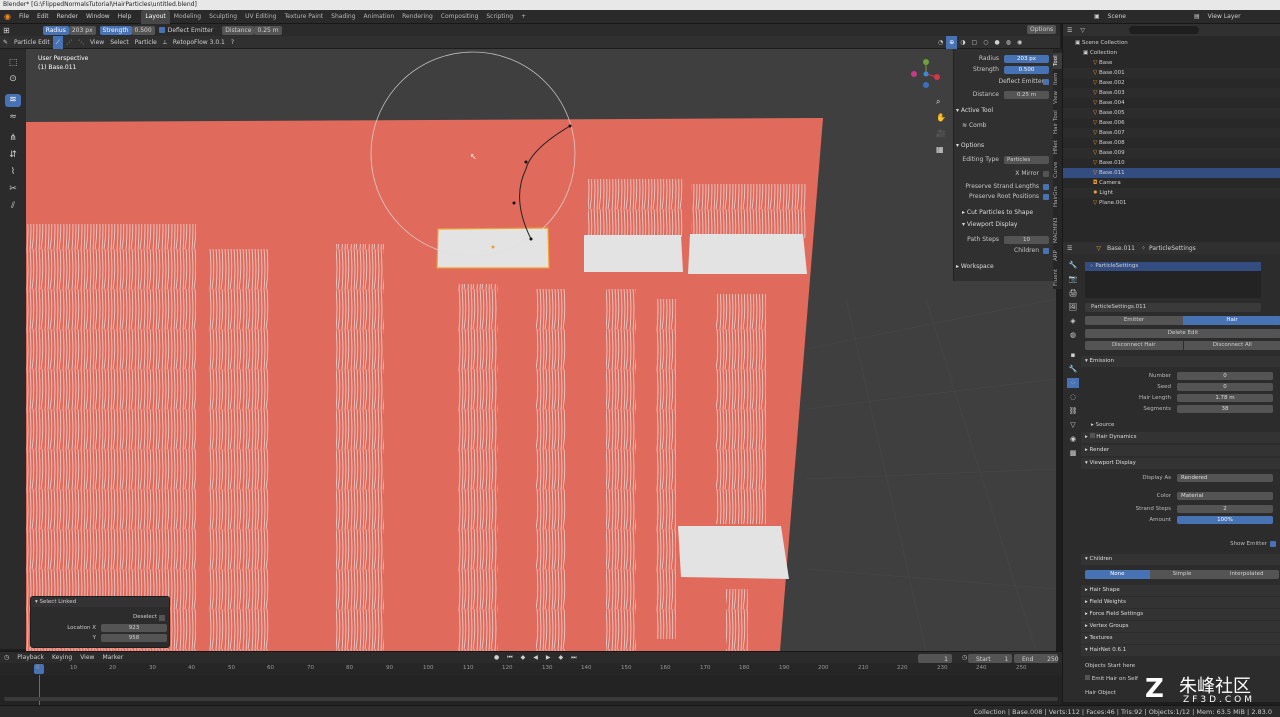 The height and width of the screenshot is (717, 1280). I want to click on timeline-body, so click(531, 690).